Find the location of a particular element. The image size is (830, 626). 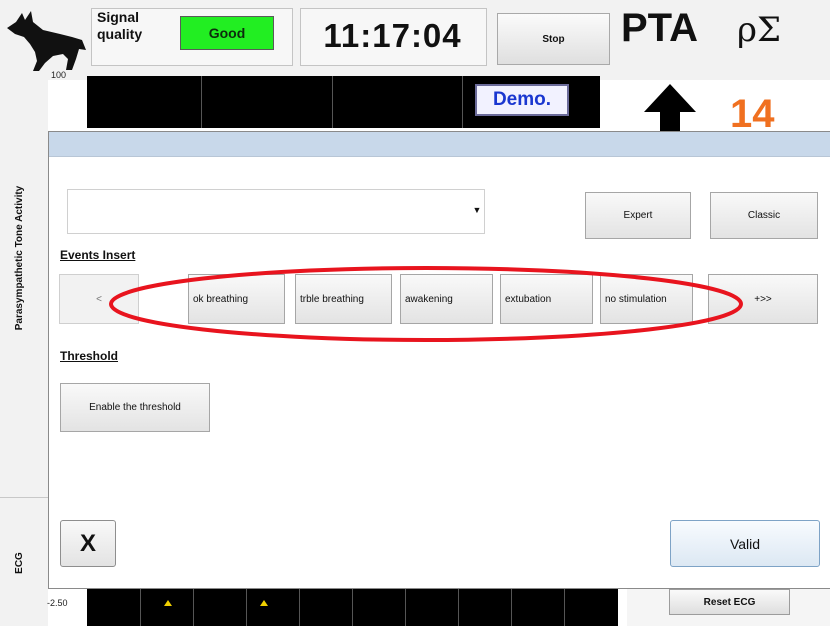

signal-quality-indicator: Good is located at coordinates (227, 33).